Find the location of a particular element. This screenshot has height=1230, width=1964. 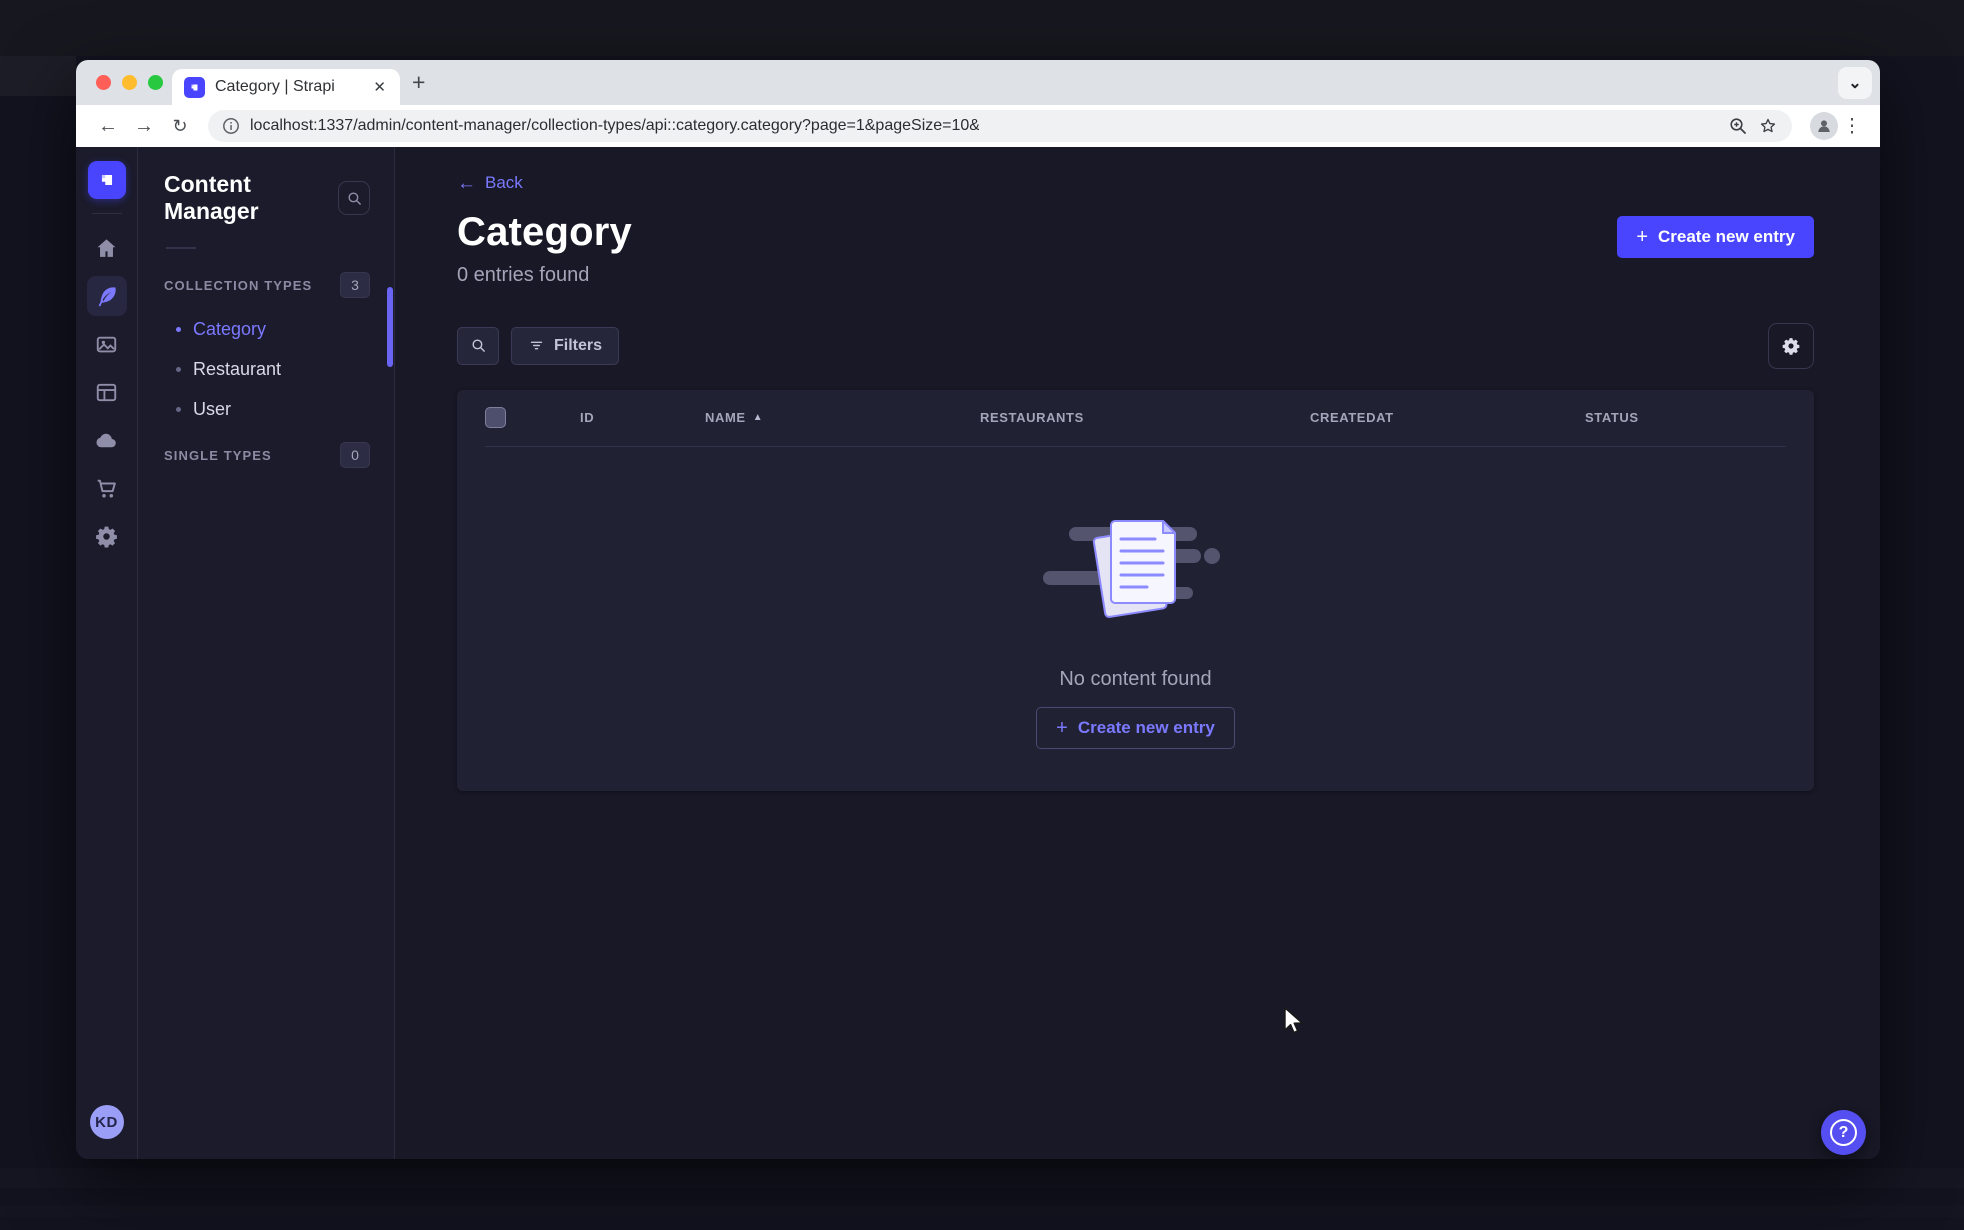

subnav-scrollbar-thumb is located at coordinates (390, 327).